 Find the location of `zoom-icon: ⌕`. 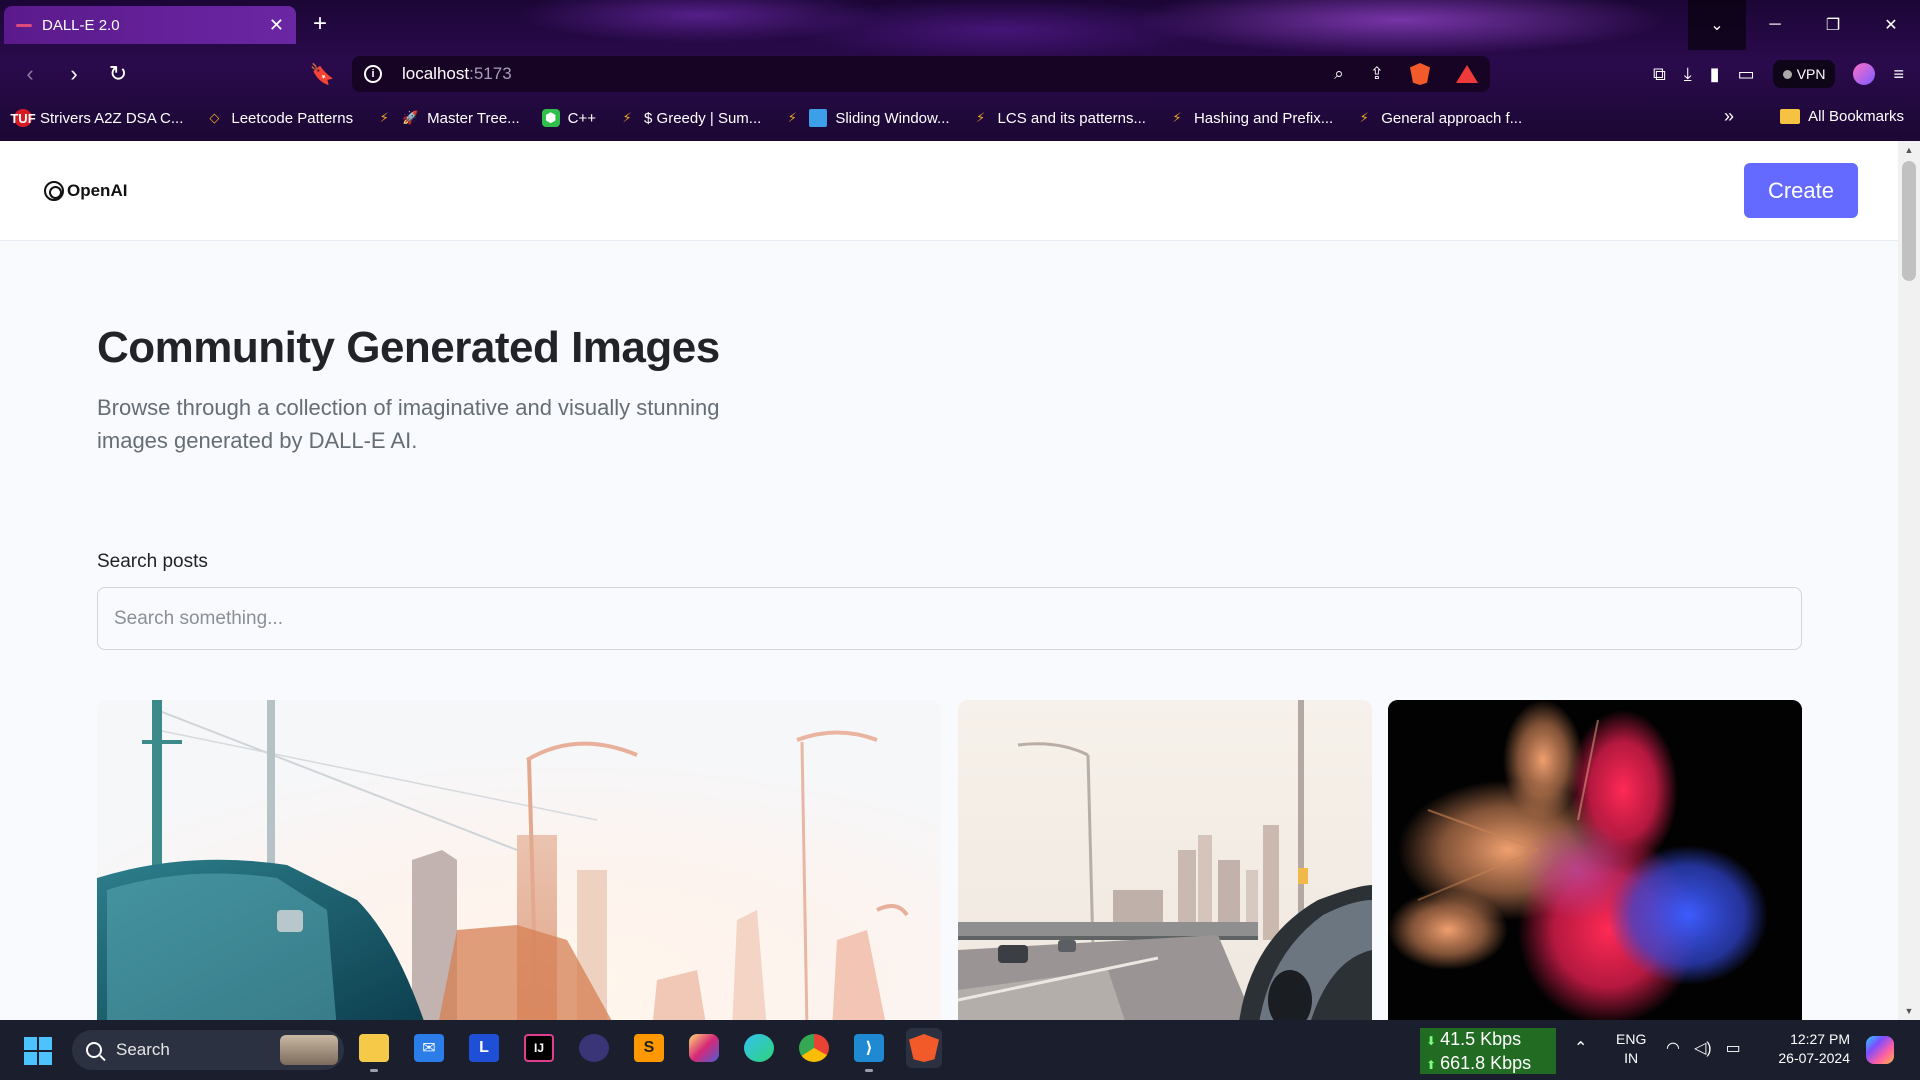

zoom-icon: ⌕ is located at coordinates (1339, 74).